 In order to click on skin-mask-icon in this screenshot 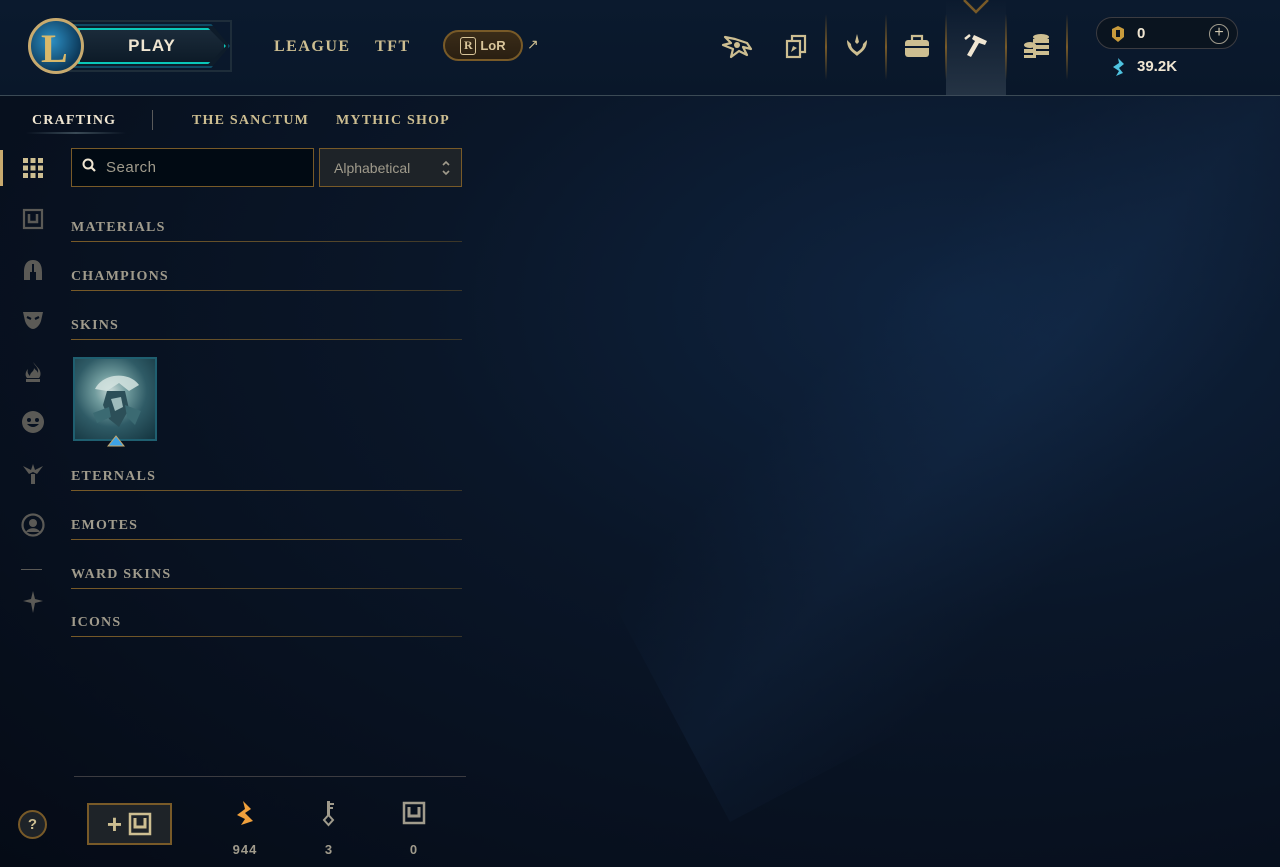, I will do `click(33, 320)`.